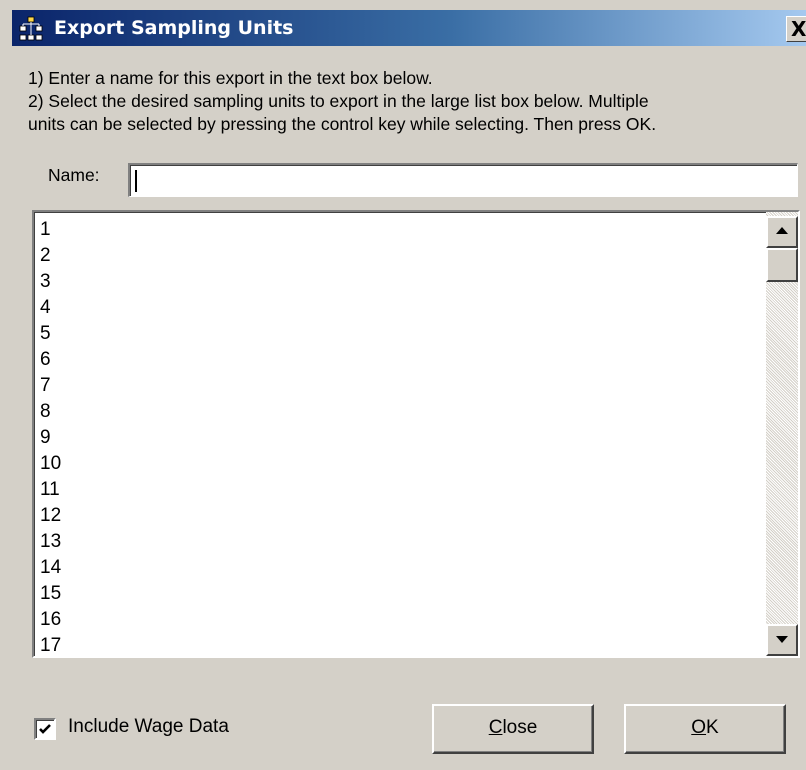 This screenshot has width=806, height=770. I want to click on close-button-label: lose, so click(520, 727).